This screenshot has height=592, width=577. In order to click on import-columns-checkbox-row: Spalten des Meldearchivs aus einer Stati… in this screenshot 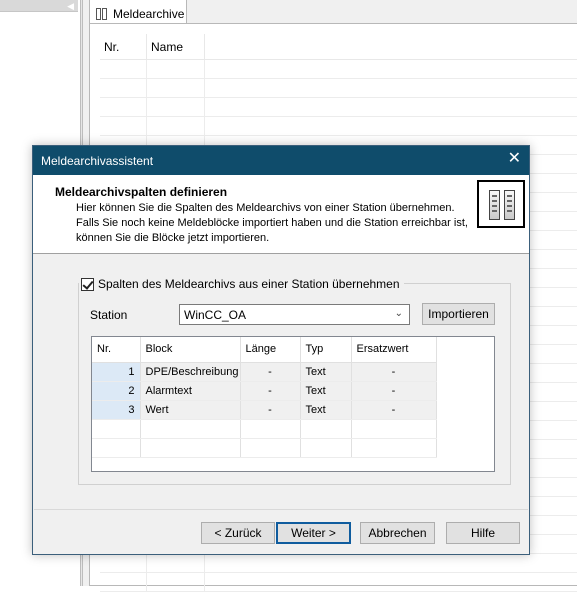, I will do `click(242, 284)`.